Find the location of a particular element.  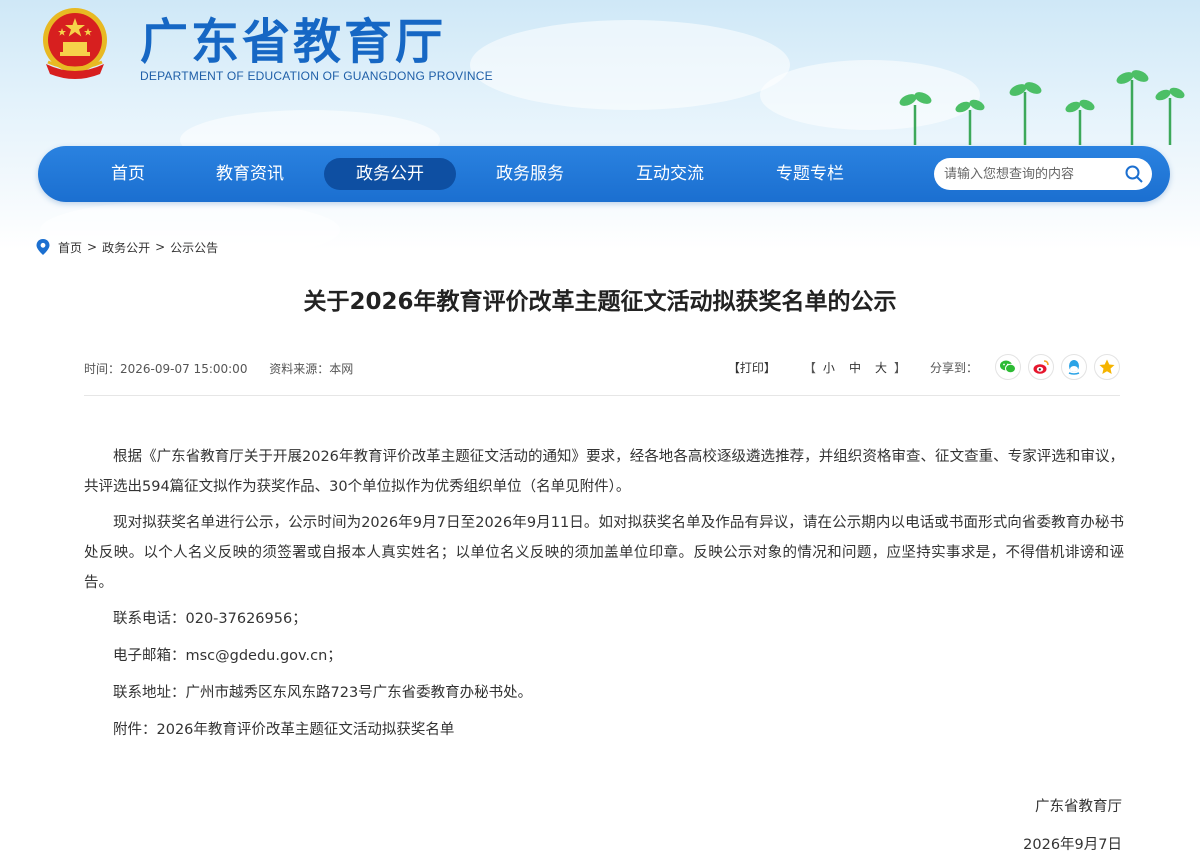

search-icon is located at coordinates (1134, 174).